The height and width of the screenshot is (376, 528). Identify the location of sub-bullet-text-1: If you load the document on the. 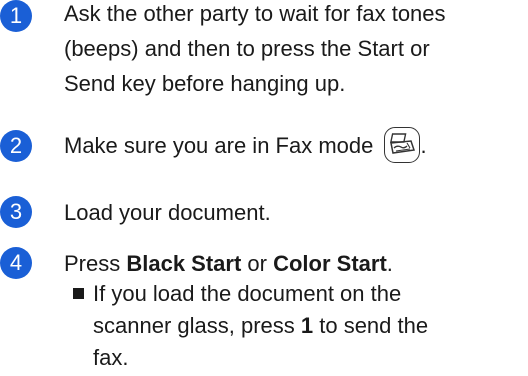
(247, 293).